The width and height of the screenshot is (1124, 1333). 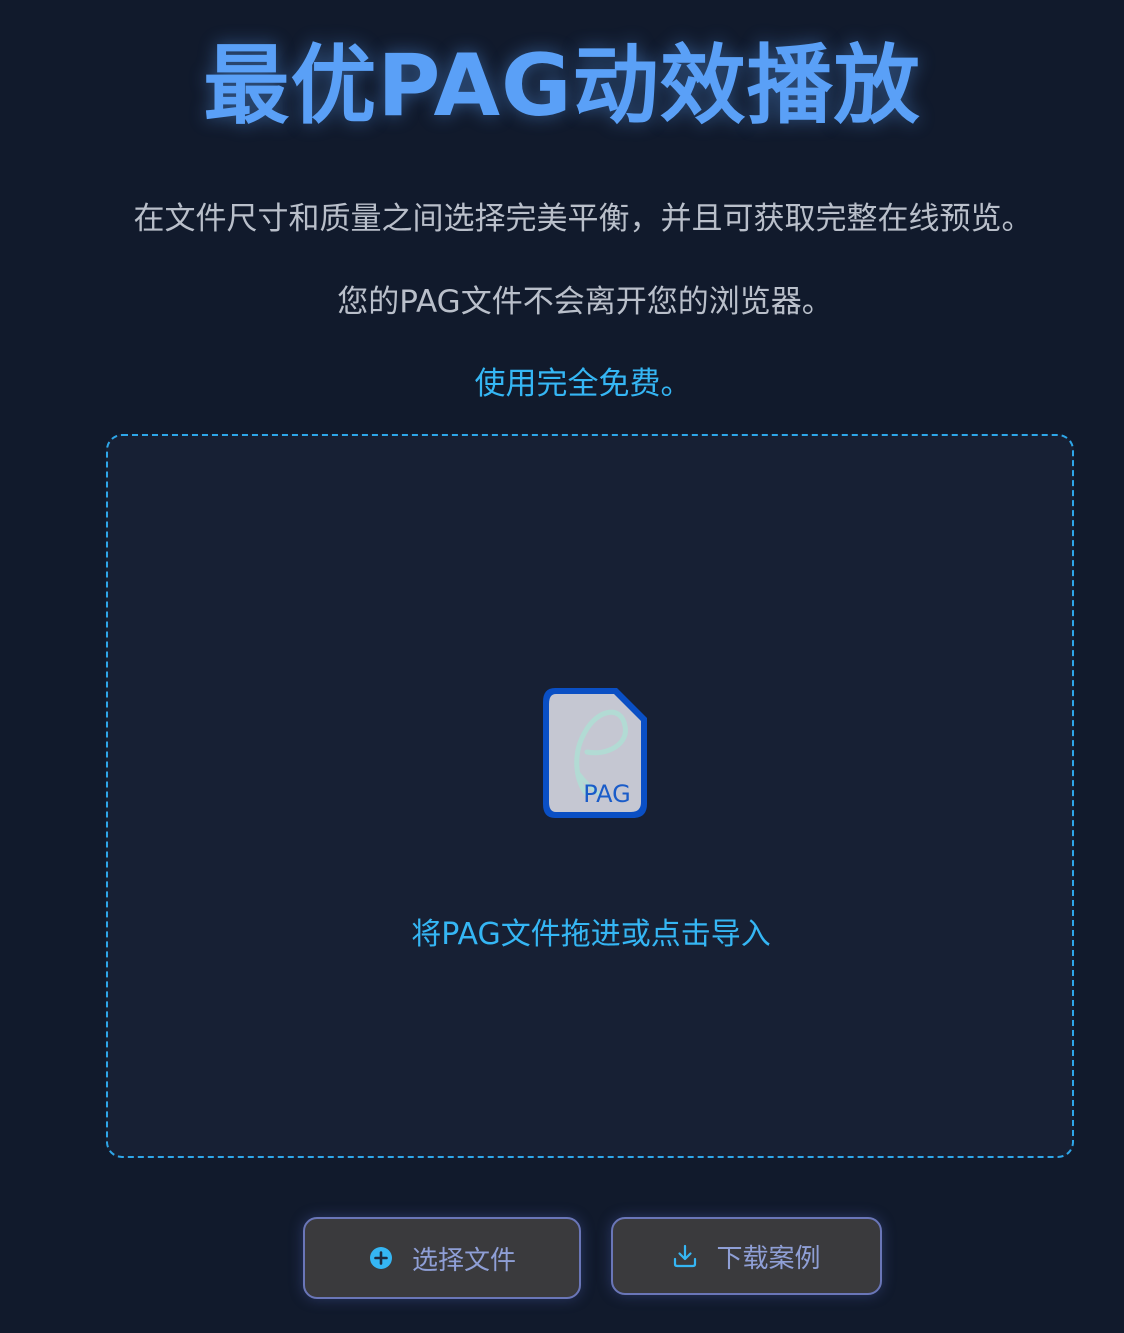 What do you see at coordinates (583, 384) in the screenshot?
I see `free-note: 使用完全免费。` at bounding box center [583, 384].